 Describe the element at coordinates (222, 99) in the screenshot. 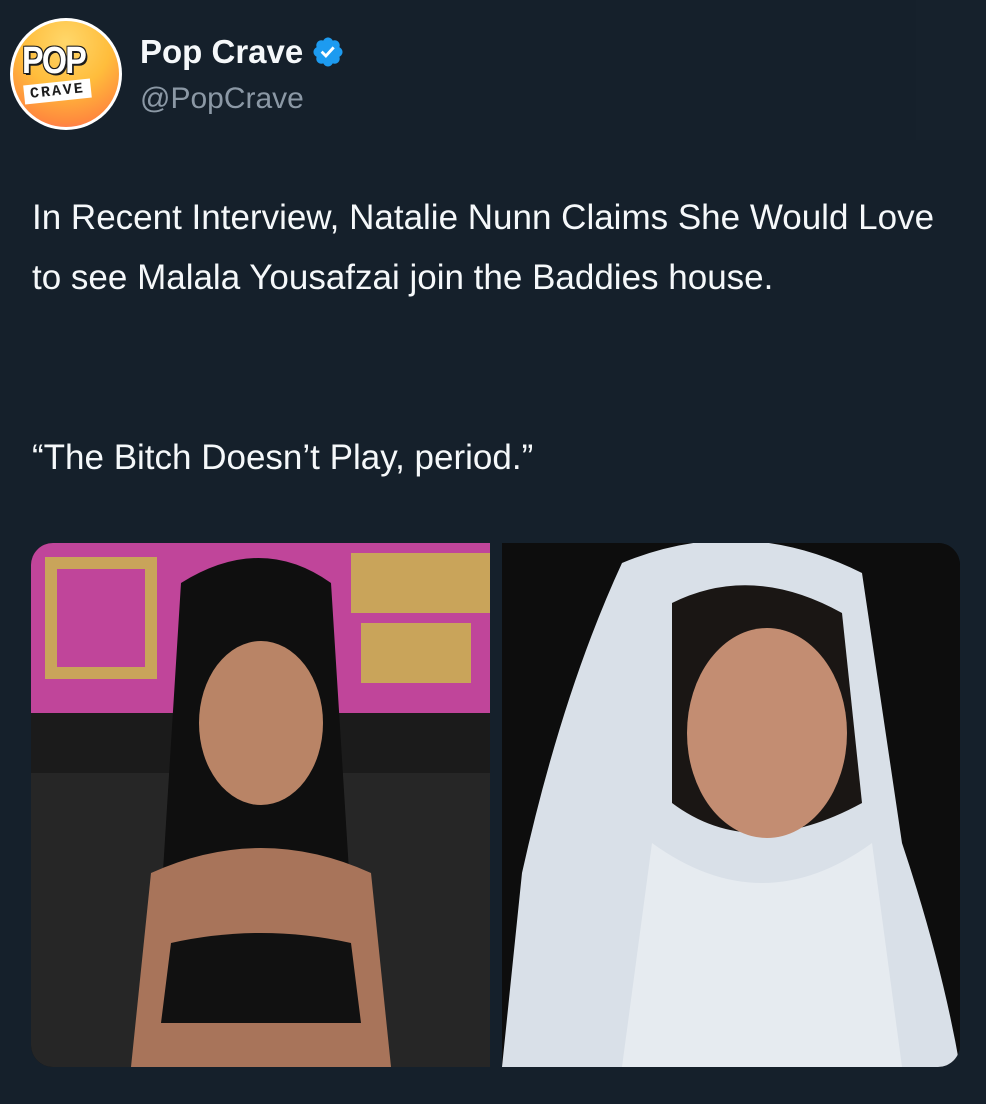

I see `author-handle: @PopCrave` at that location.